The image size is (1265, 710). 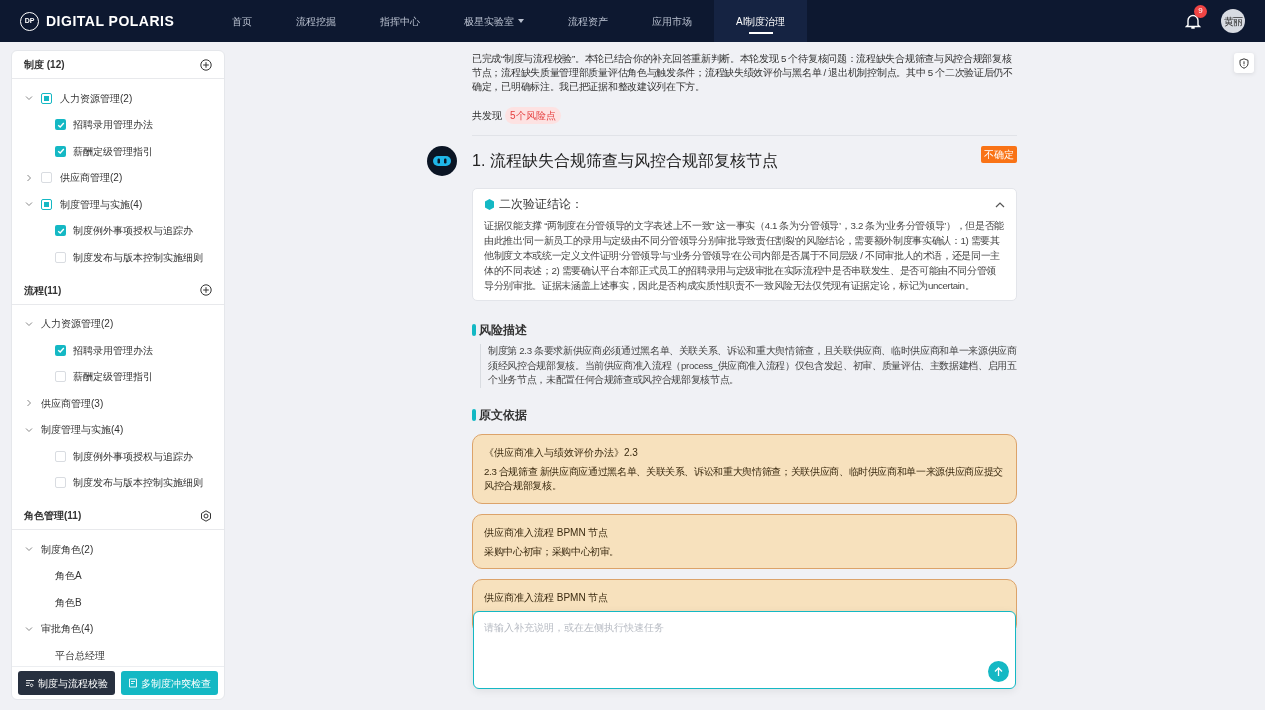 What do you see at coordinates (206, 515) in the screenshot?
I see `settings-icon` at bounding box center [206, 515].